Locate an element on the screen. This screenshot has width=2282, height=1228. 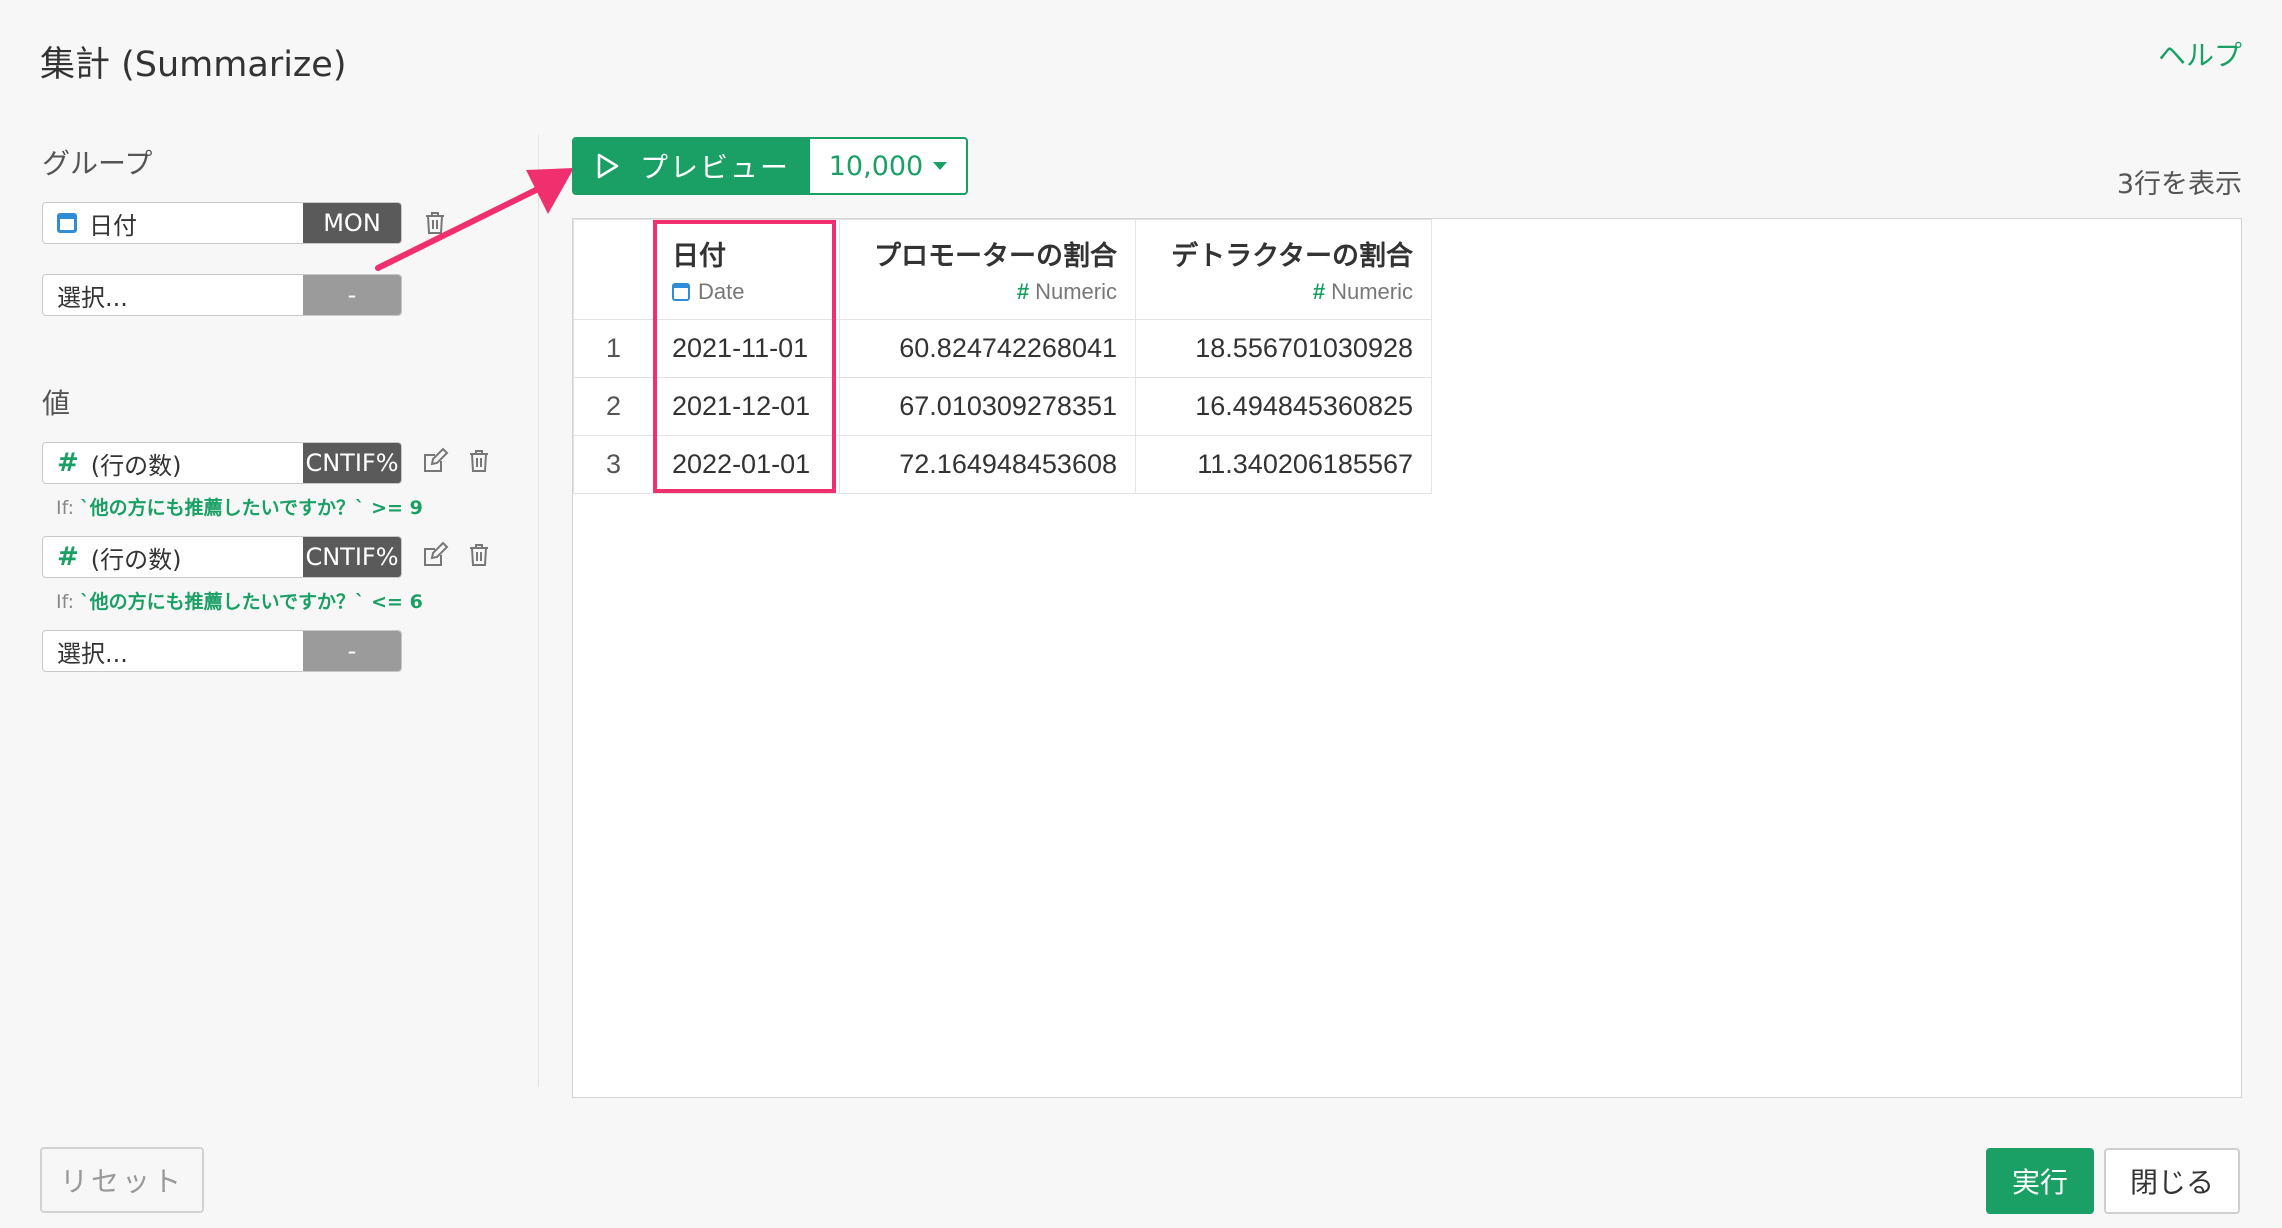
column-header-date: 日付 Date is located at coordinates (746, 269).